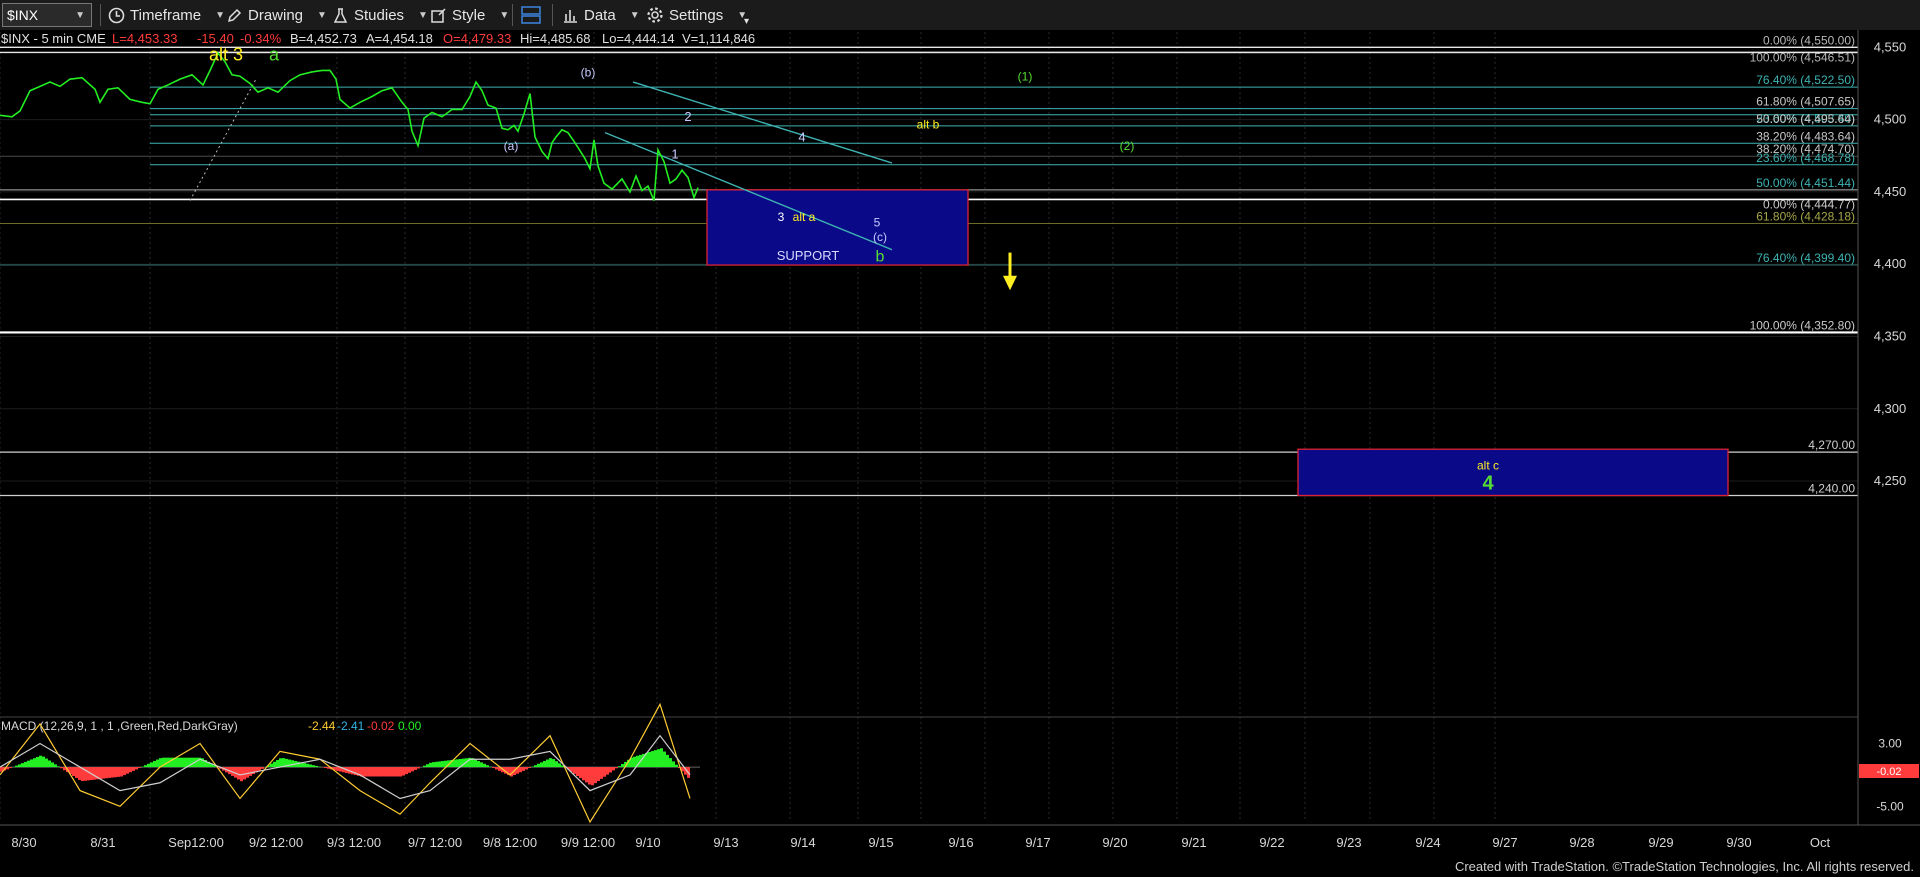 The width and height of the screenshot is (1920, 877). What do you see at coordinates (323, 38) in the screenshot?
I see `quote-bid: B=4,452.73` at bounding box center [323, 38].